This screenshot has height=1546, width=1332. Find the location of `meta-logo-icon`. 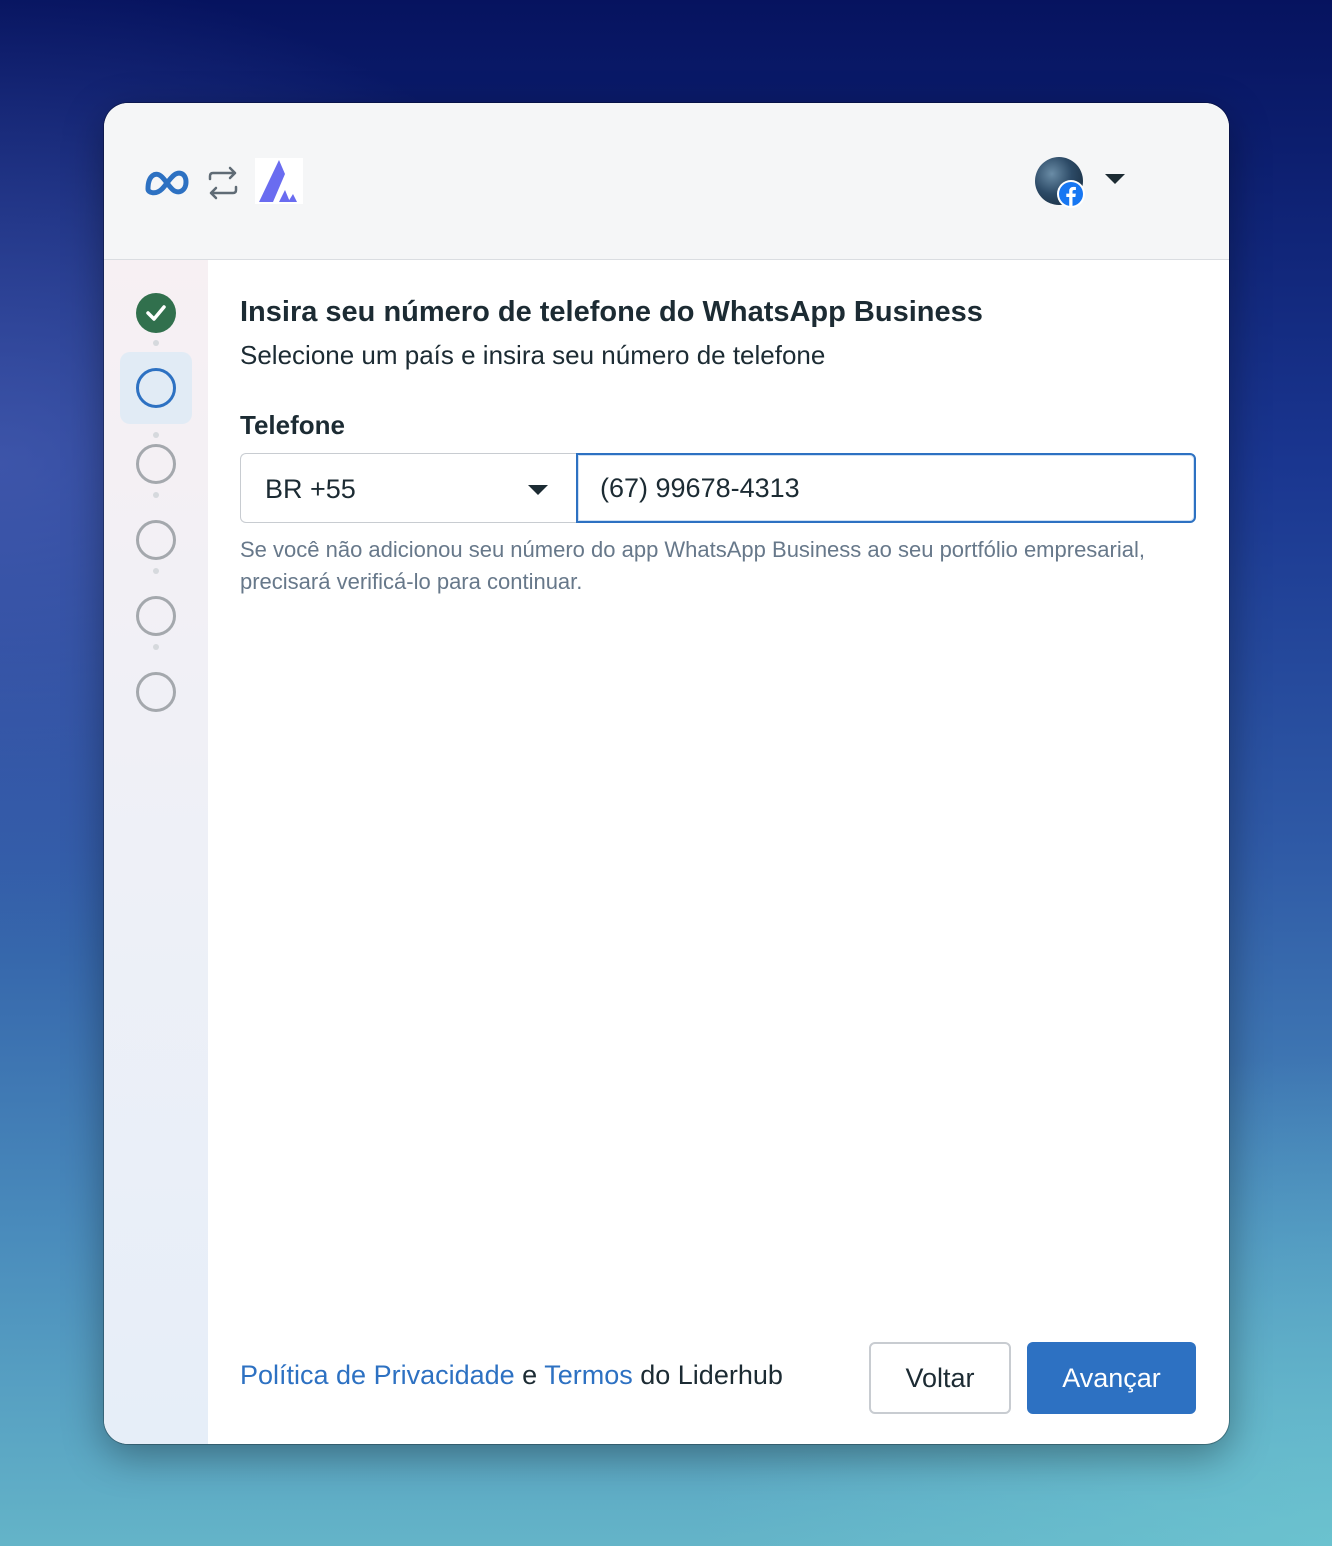

meta-logo-icon is located at coordinates (167, 184).